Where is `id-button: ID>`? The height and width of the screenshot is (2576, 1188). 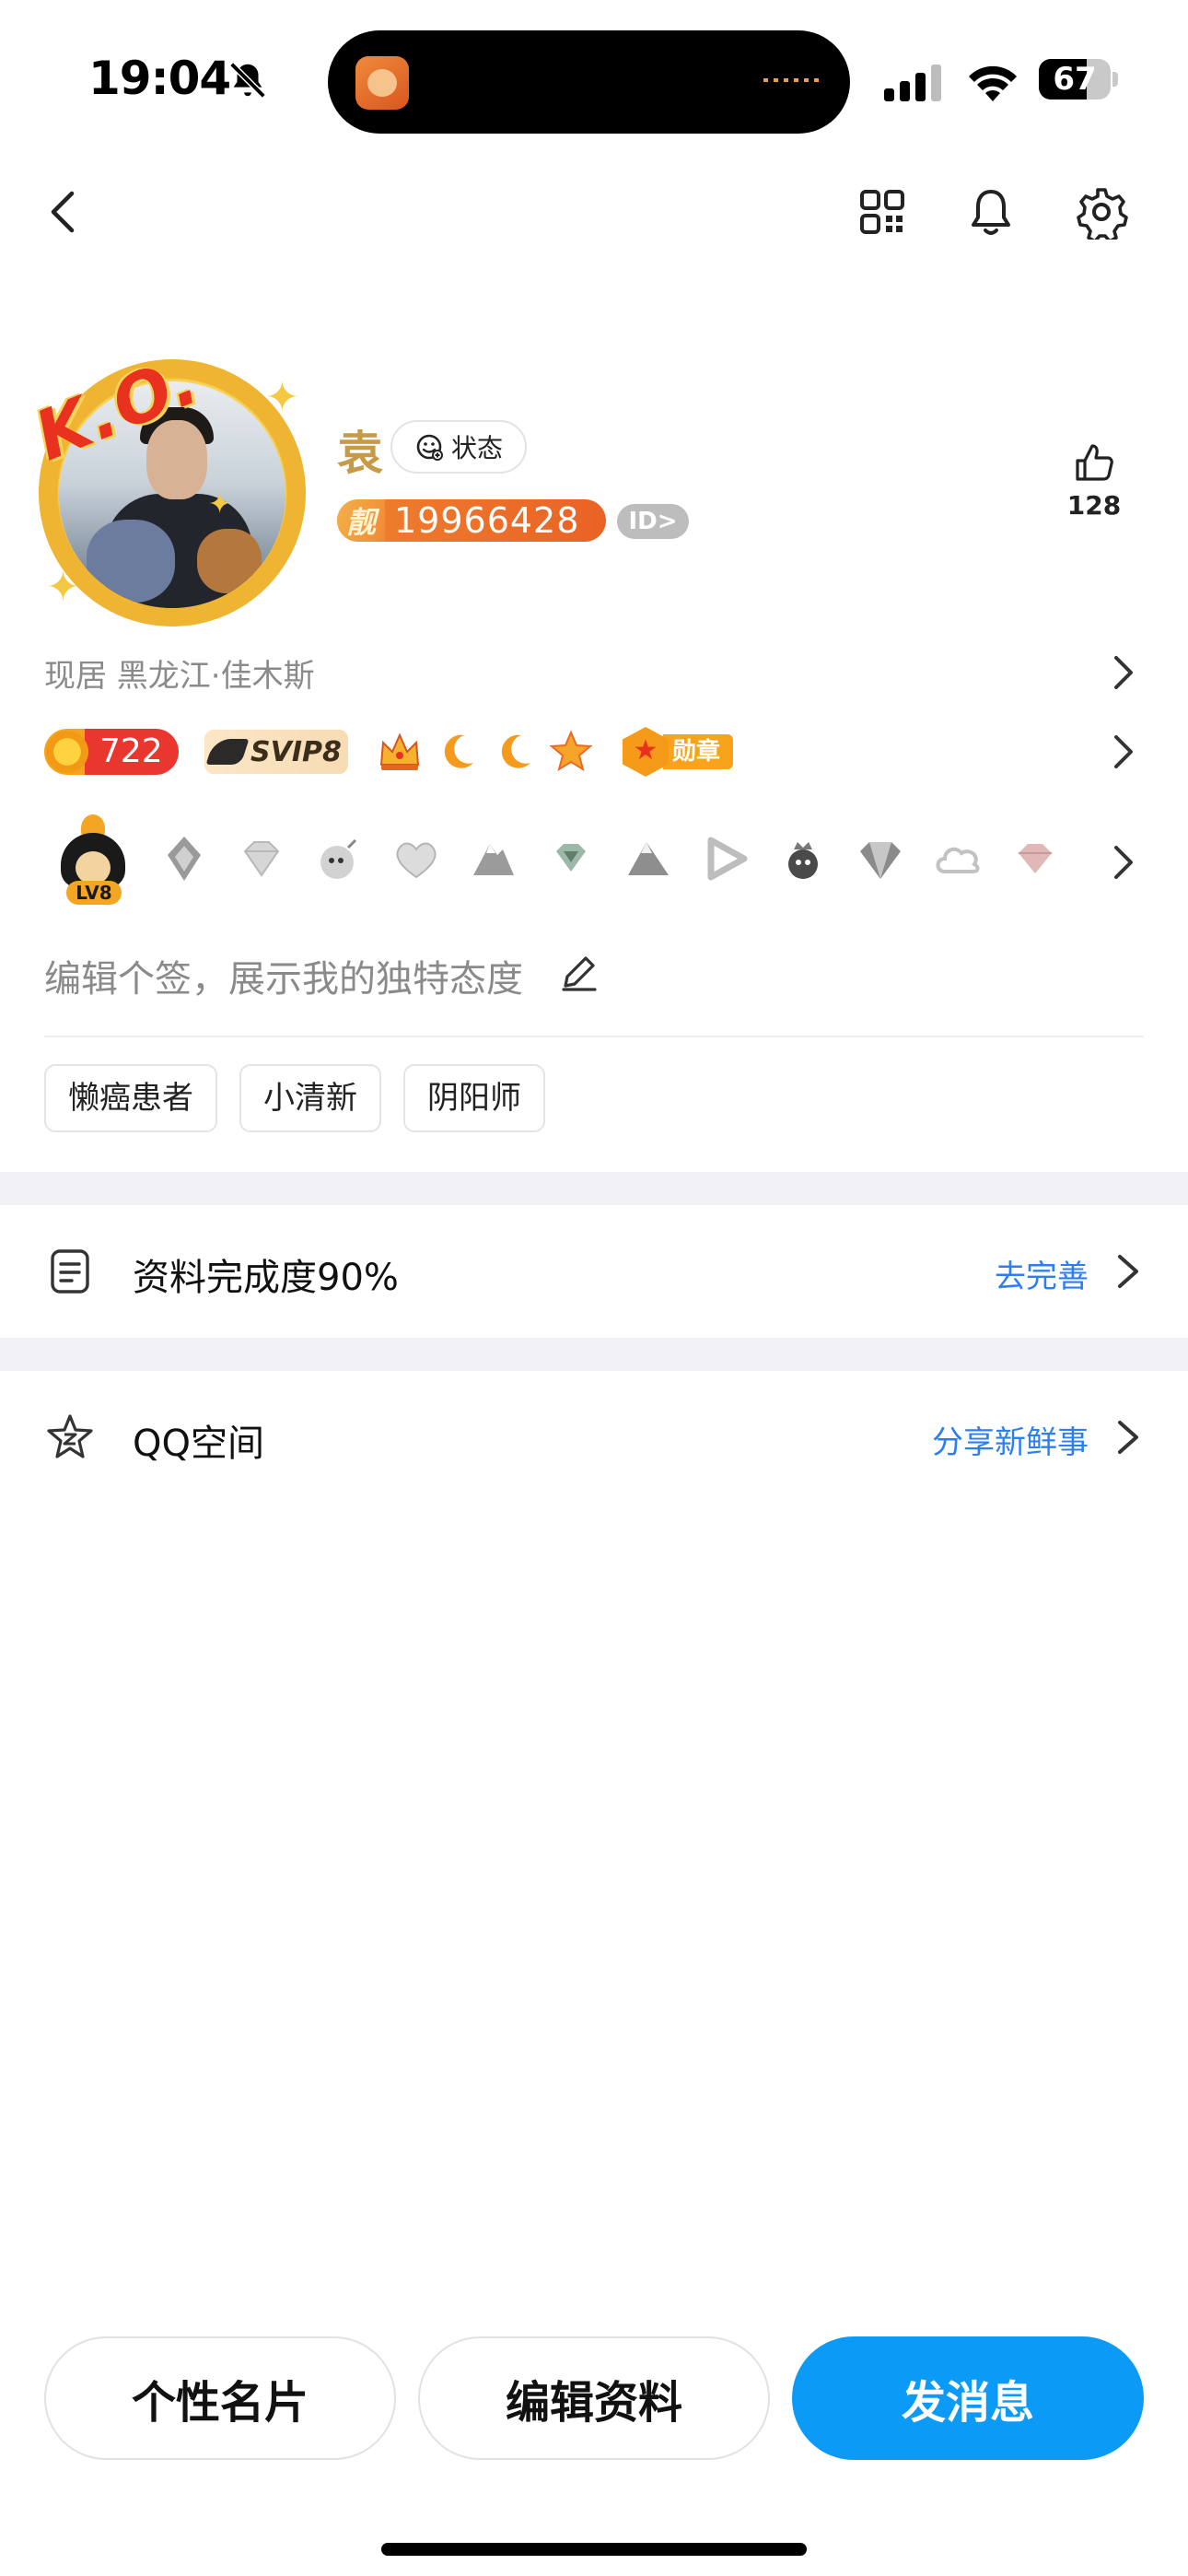 id-button: ID> is located at coordinates (653, 521).